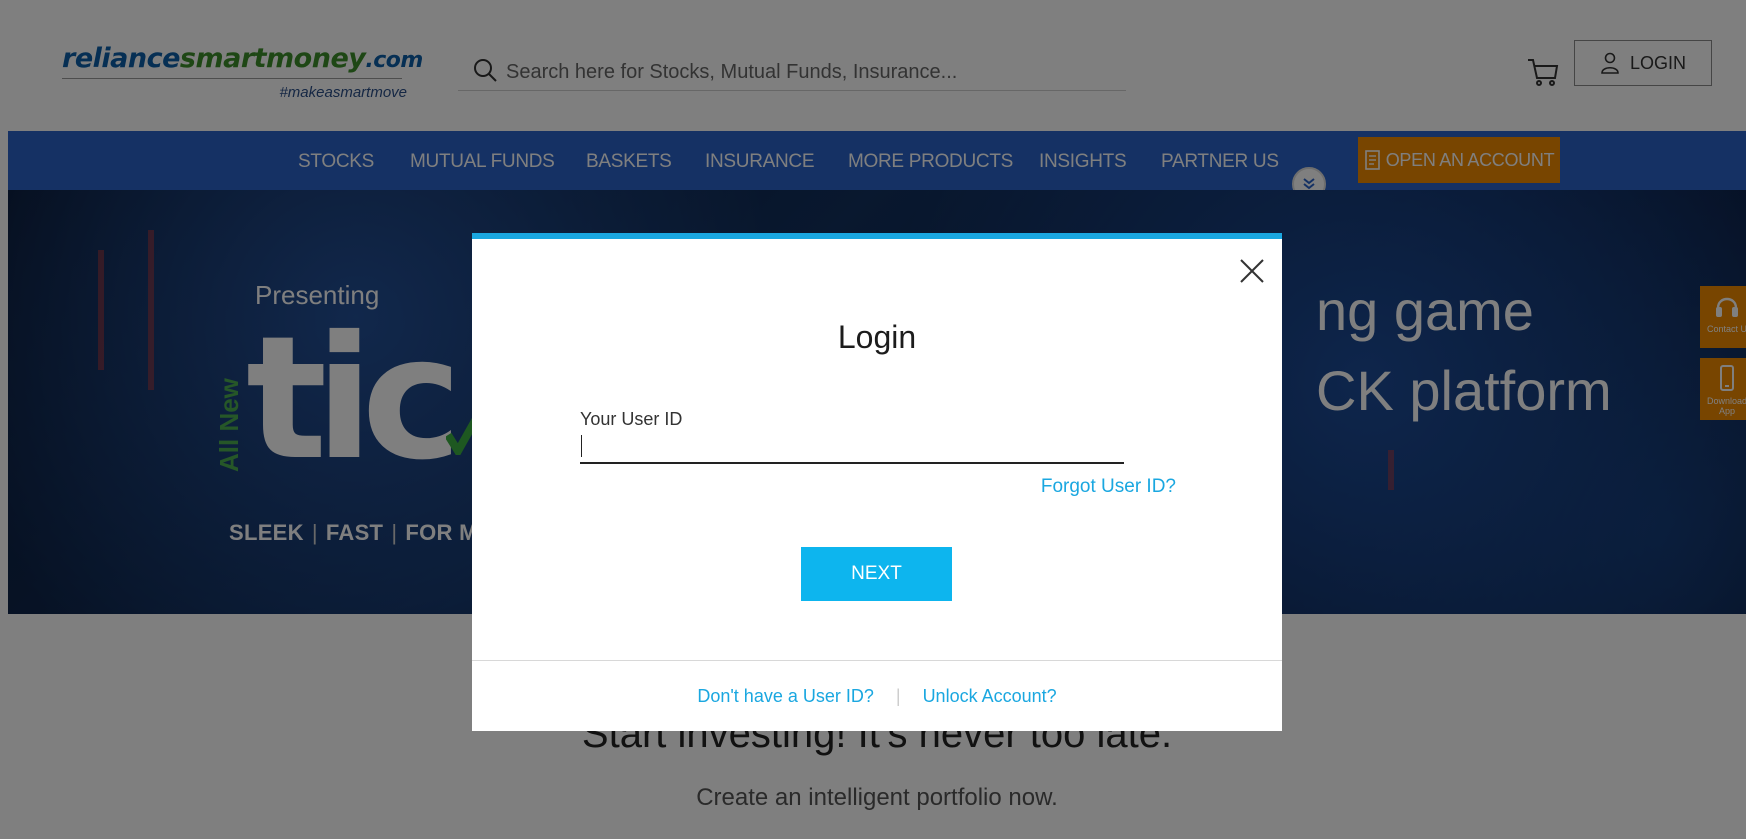 This screenshot has height=839, width=1746. Describe the element at coordinates (877, 337) in the screenshot. I see `modal-title: Login` at that location.